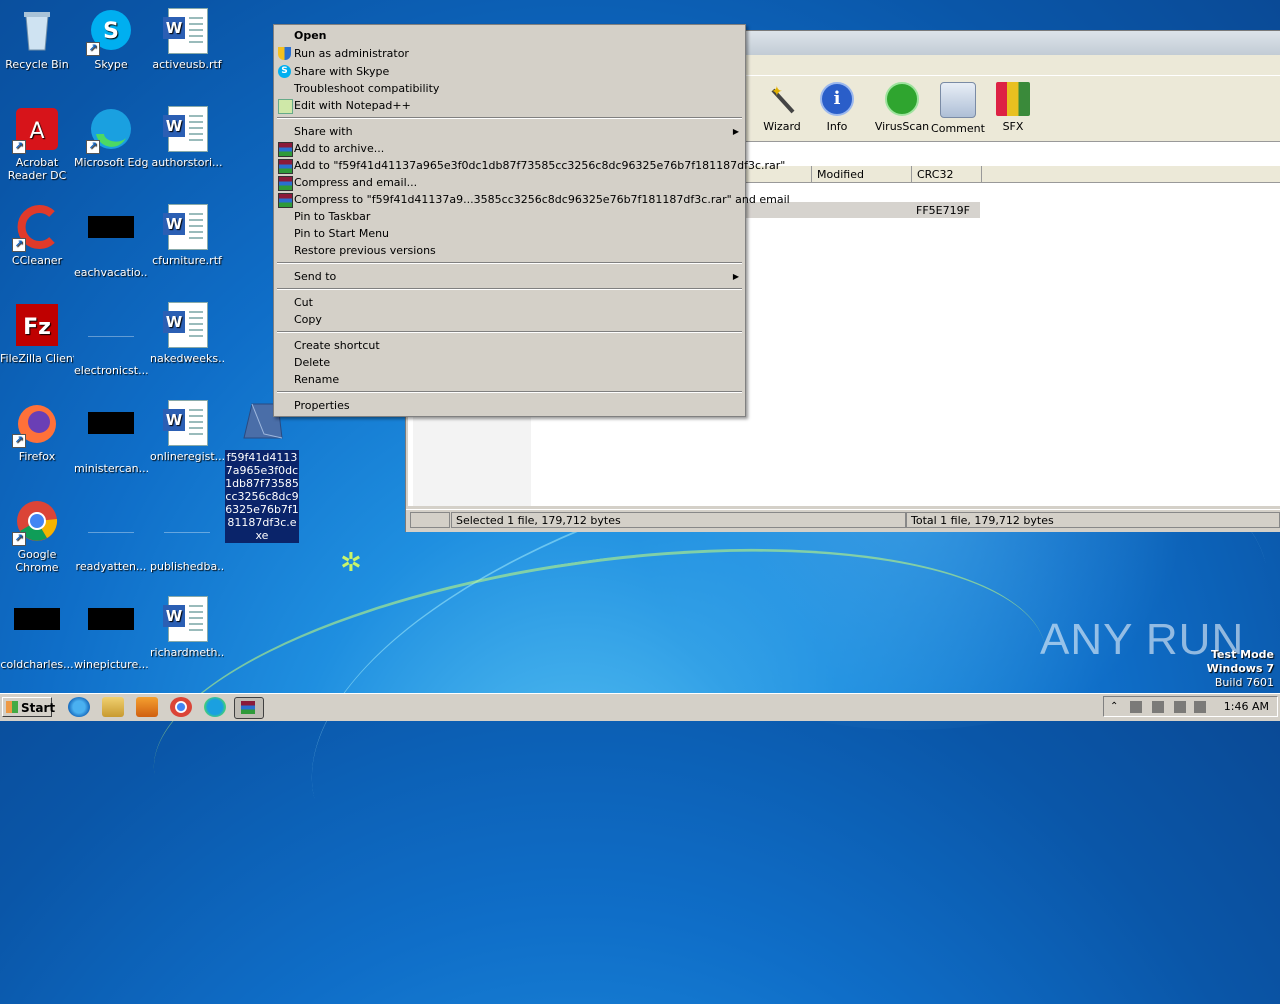 This screenshot has height=1004, width=1280. I want to click on left-pane, so click(472, 461).